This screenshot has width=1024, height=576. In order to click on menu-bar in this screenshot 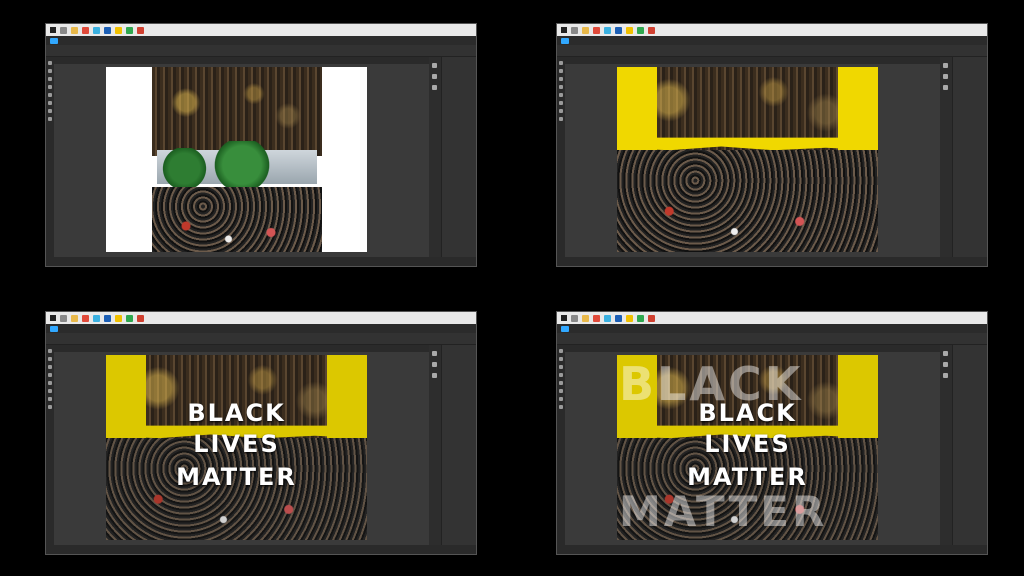, I will do `click(261, 328)`.